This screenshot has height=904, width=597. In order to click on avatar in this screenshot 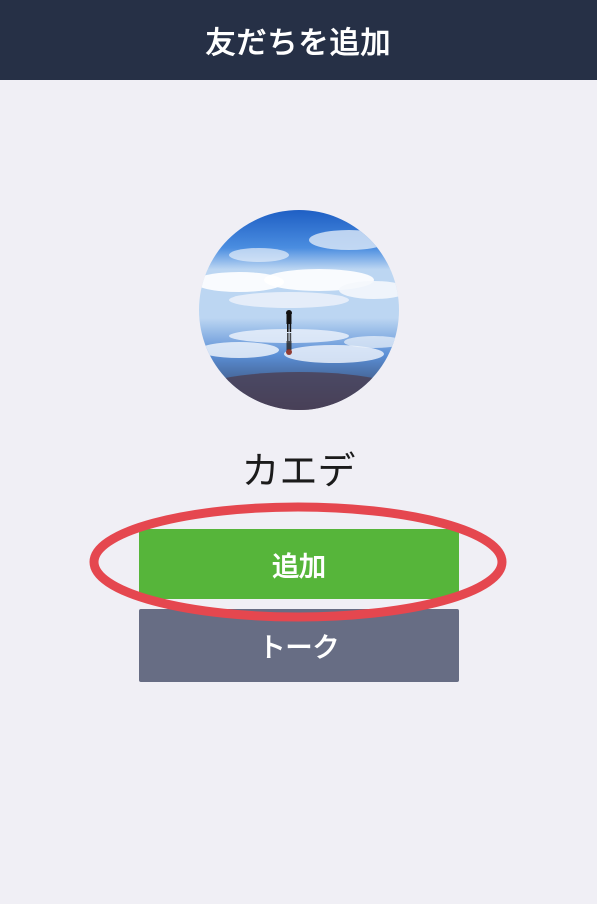, I will do `click(299, 310)`.